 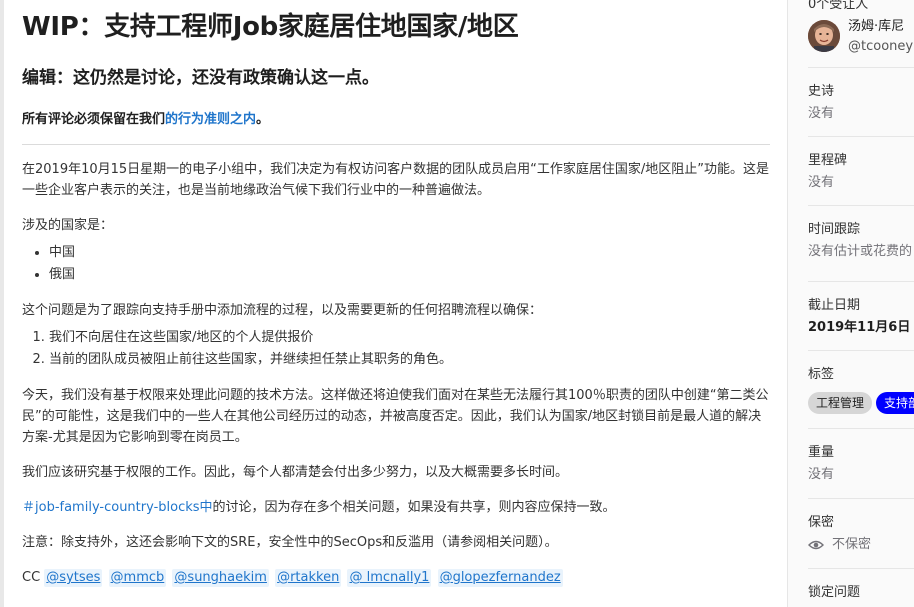 I want to click on milestone-title: 里程碑, so click(x=828, y=160).